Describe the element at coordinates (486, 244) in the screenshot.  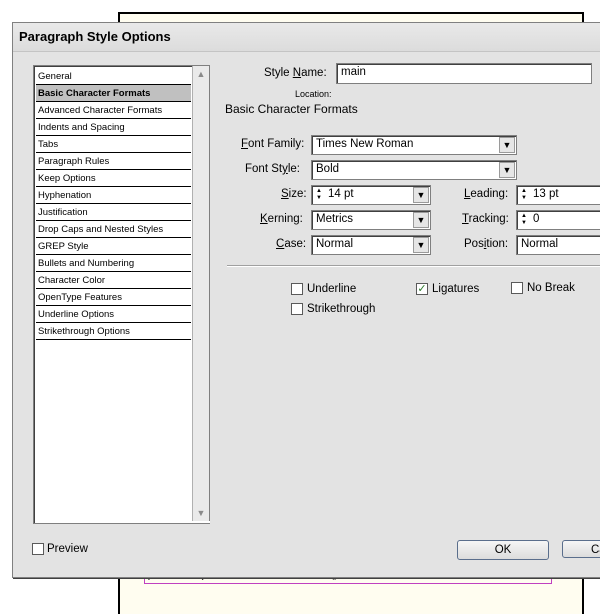
I see `position-label: Position:` at that location.